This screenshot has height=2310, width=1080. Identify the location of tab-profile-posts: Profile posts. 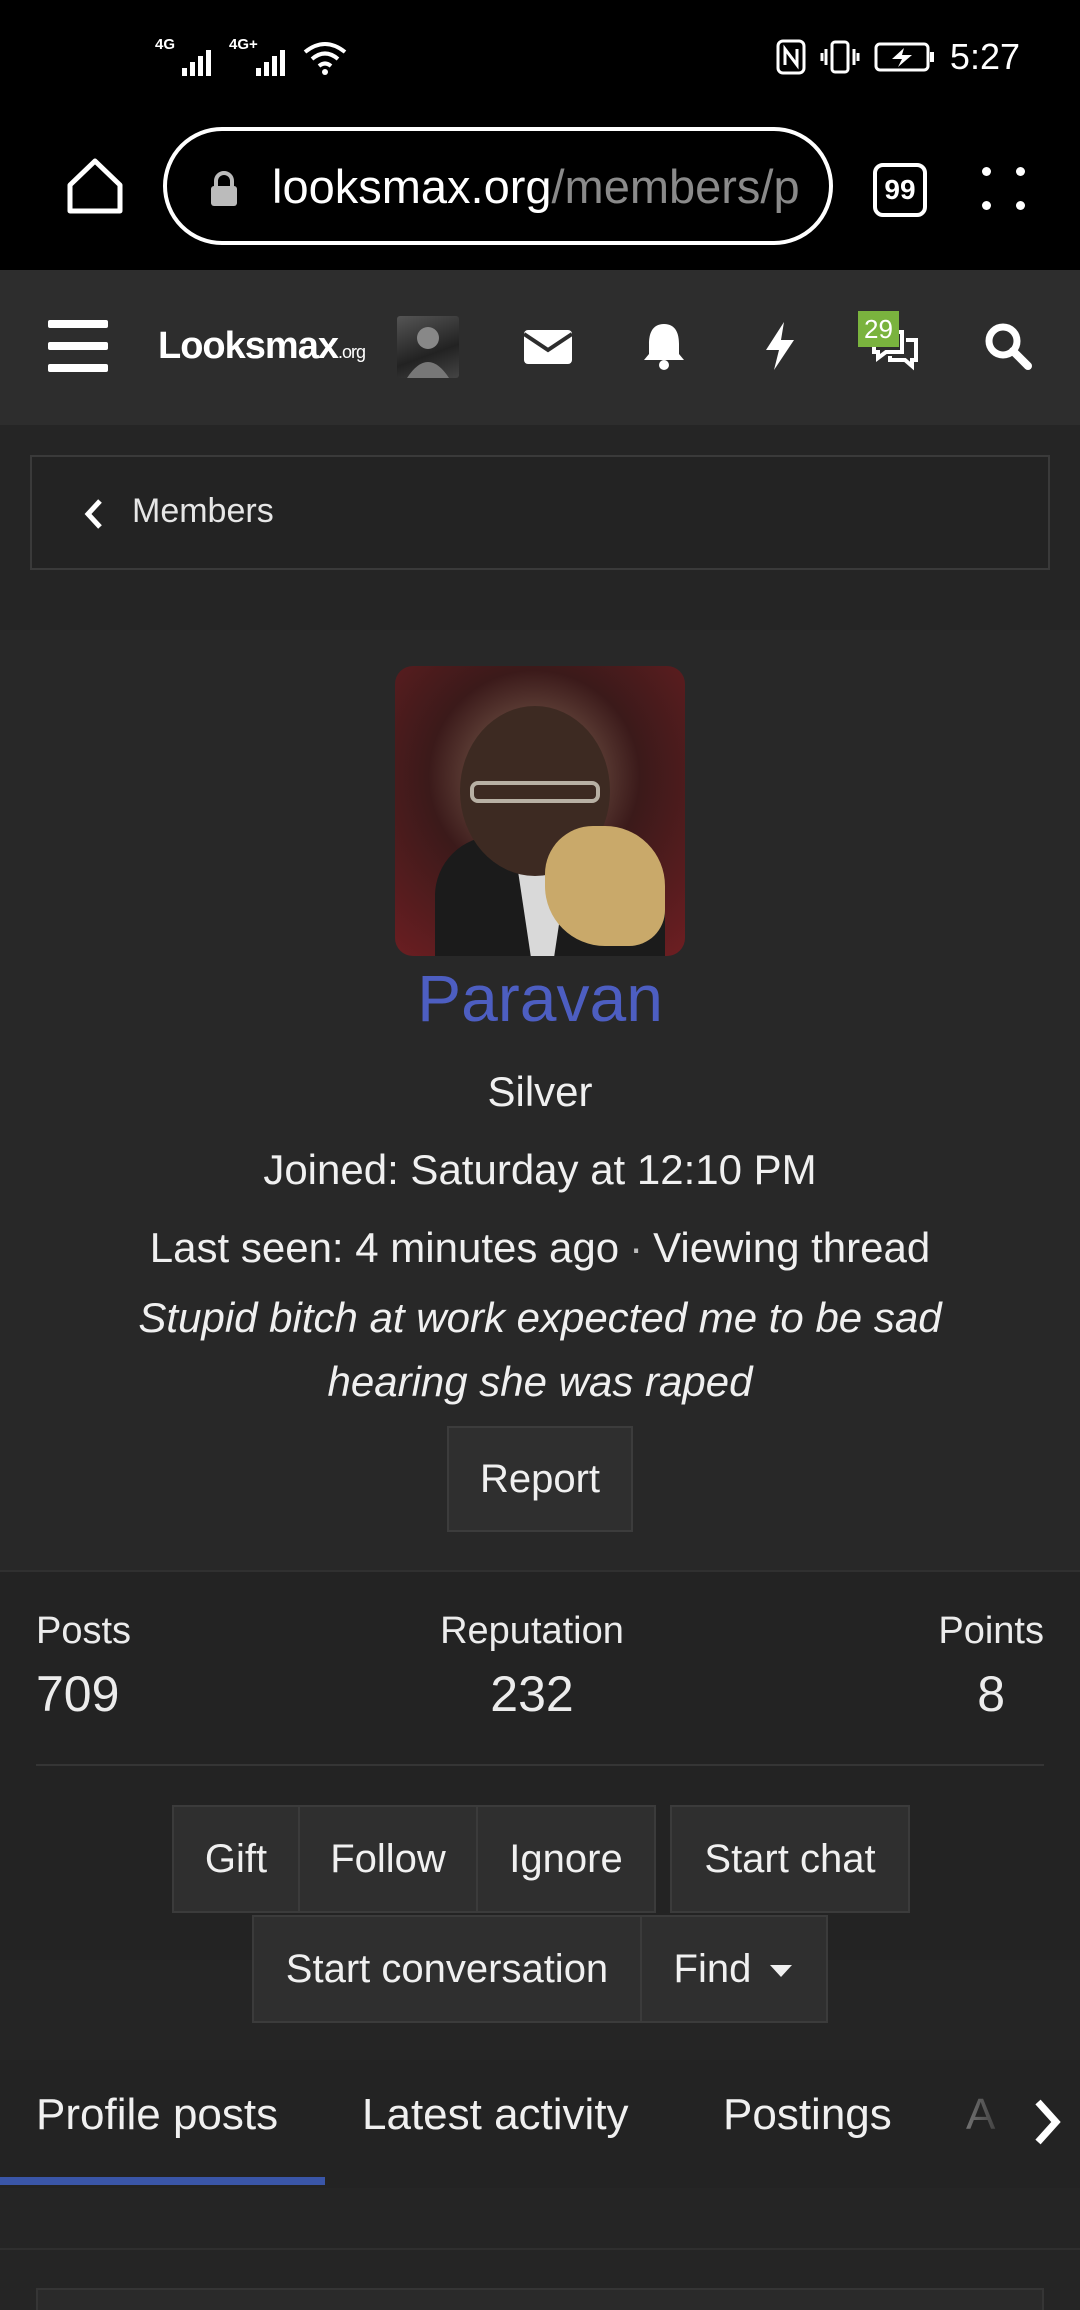
(157, 2115).